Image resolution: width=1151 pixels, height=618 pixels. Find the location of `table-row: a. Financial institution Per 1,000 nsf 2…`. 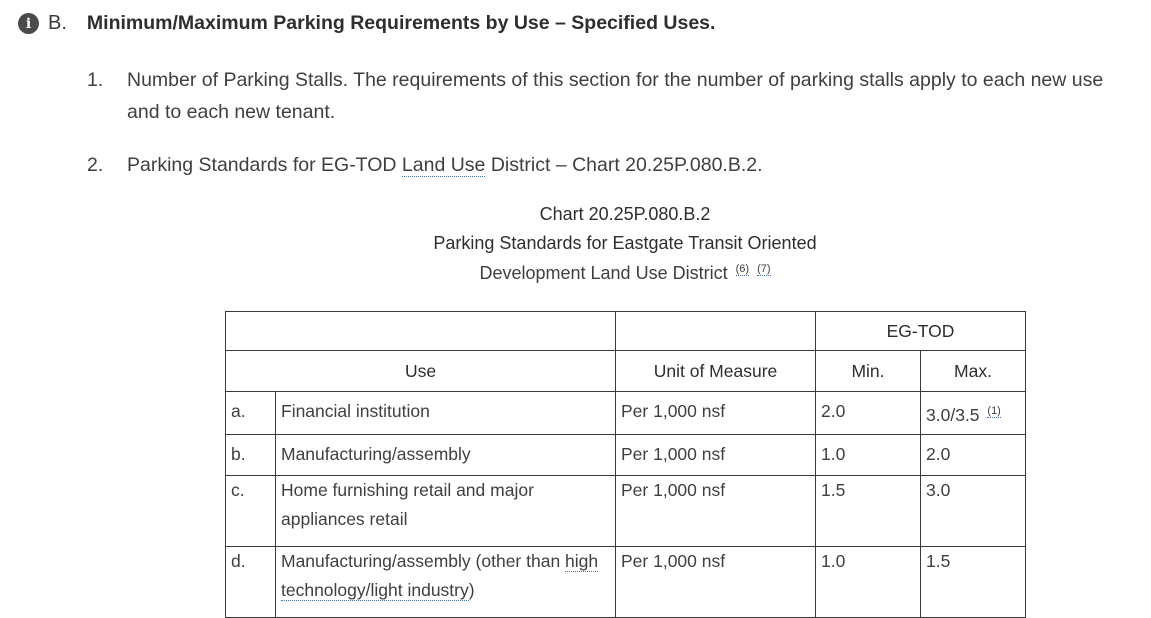

table-row: a. Financial institution Per 1,000 nsf 2… is located at coordinates (625, 413).